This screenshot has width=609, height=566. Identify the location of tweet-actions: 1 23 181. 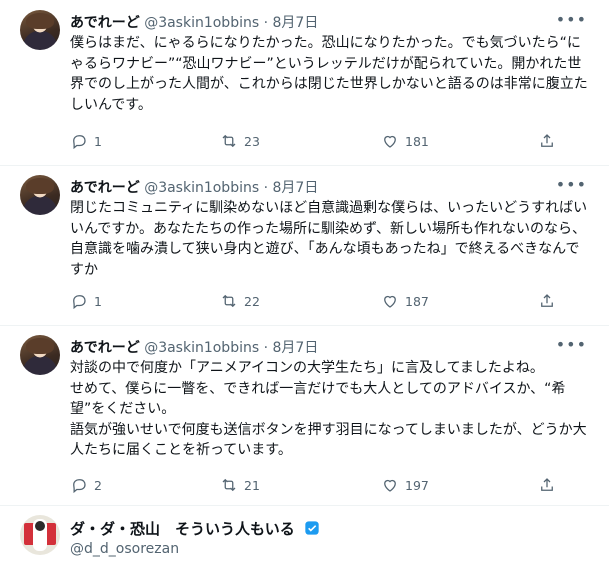
(320, 142).